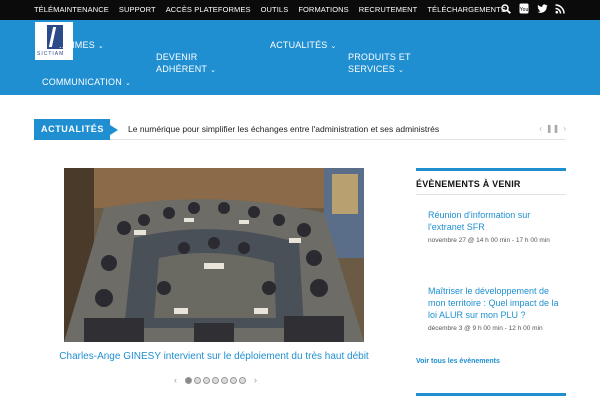 This screenshot has height=400, width=600. I want to click on nav-item-communication: COMMUNICATION ⌄, so click(86, 83).